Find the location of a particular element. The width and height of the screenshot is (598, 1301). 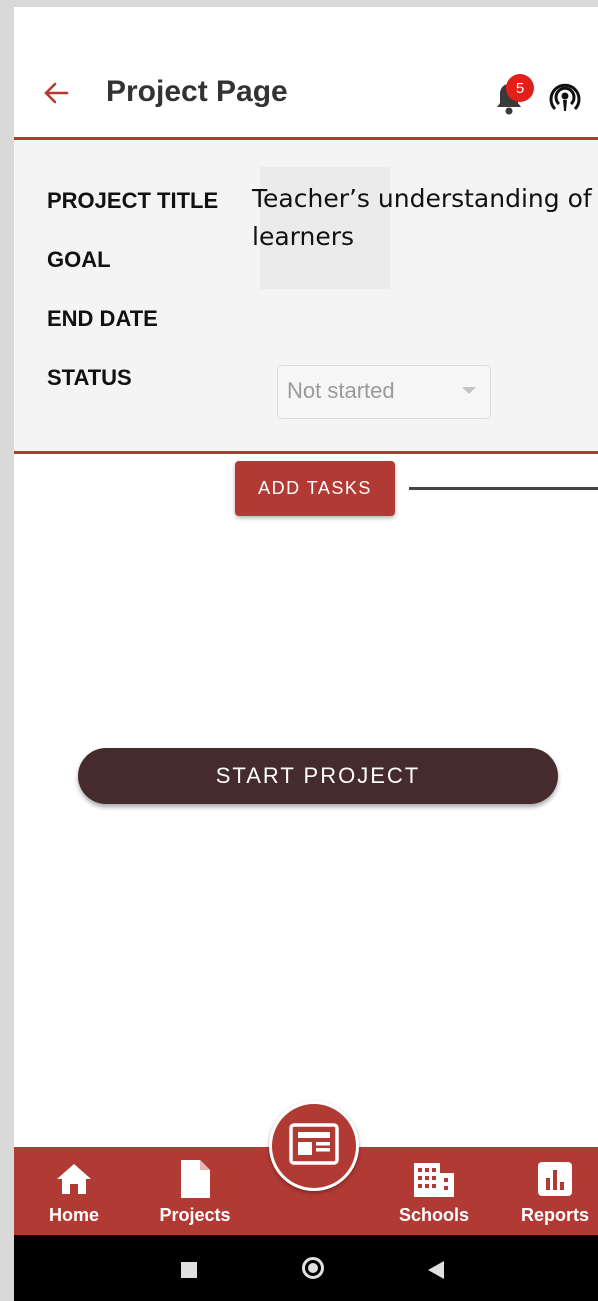

nav-item-projects: Projects is located at coordinates (195, 1191).